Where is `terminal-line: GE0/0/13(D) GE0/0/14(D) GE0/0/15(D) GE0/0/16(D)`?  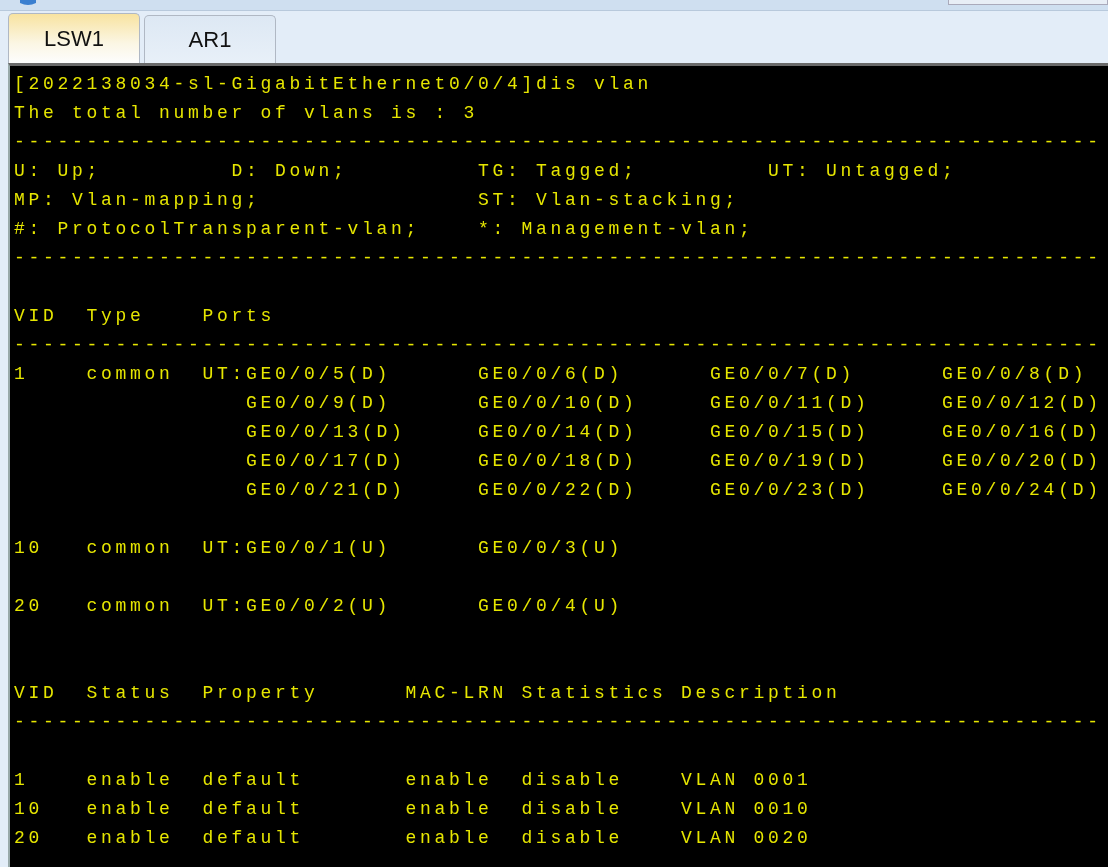 terminal-line: GE0/0/13(D) GE0/0/14(D) GE0/0/15(D) GE0/0/16(D) is located at coordinates (673, 432).